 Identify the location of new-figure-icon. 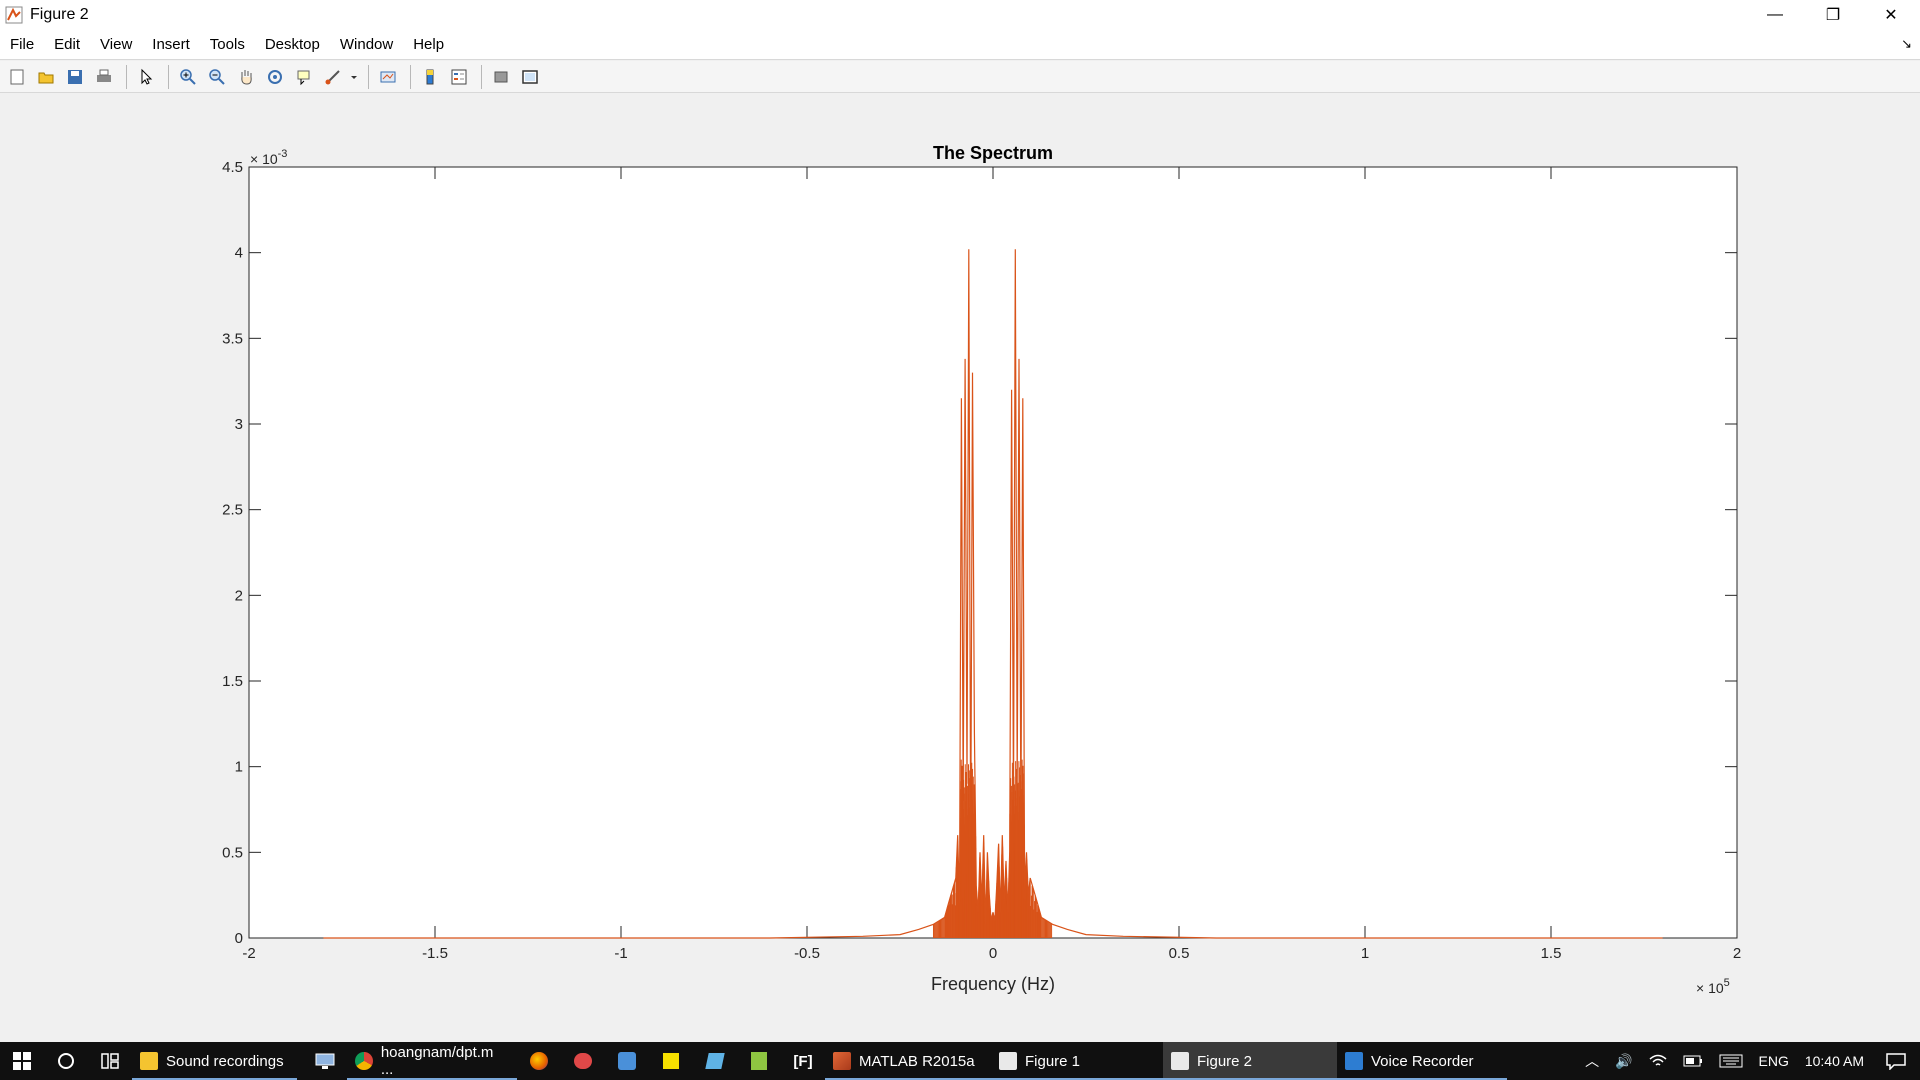
(17, 77).